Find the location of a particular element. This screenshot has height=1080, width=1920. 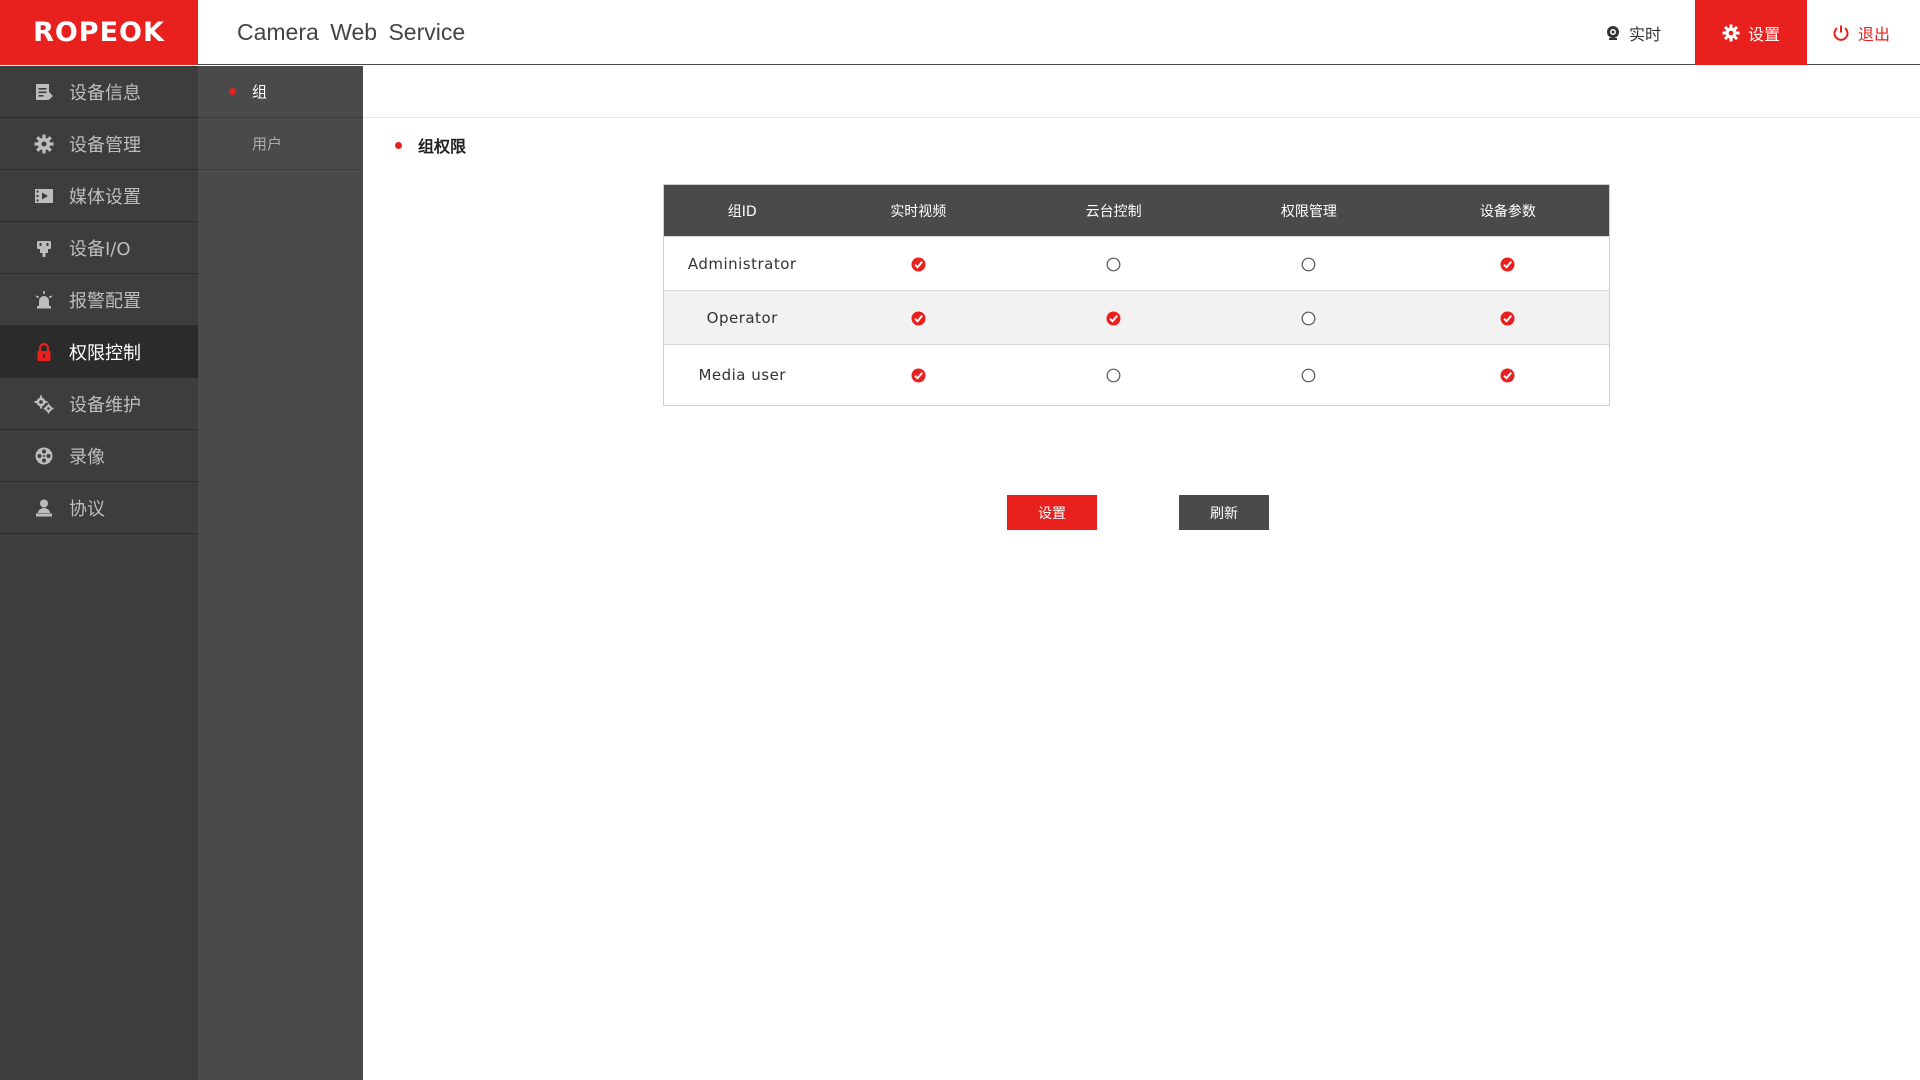

brand-logo: ROPEOK is located at coordinates (99, 32).